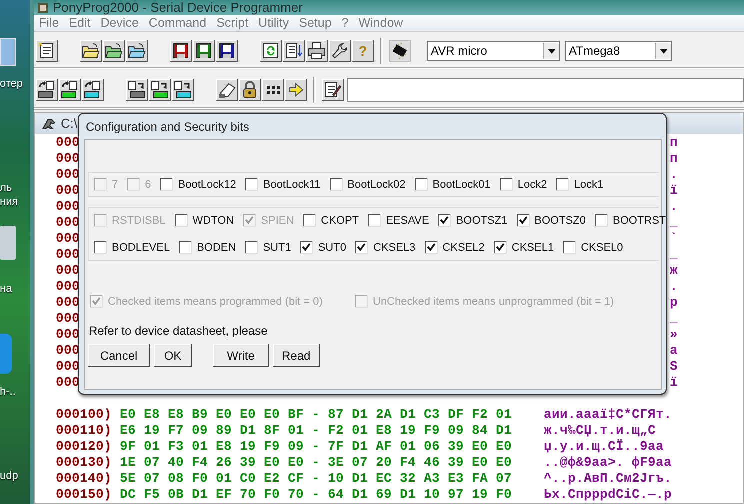 This screenshot has width=744, height=504. Describe the element at coordinates (385, 247) in the screenshot. I see `fuse-checkbox: CKSEL3` at that location.